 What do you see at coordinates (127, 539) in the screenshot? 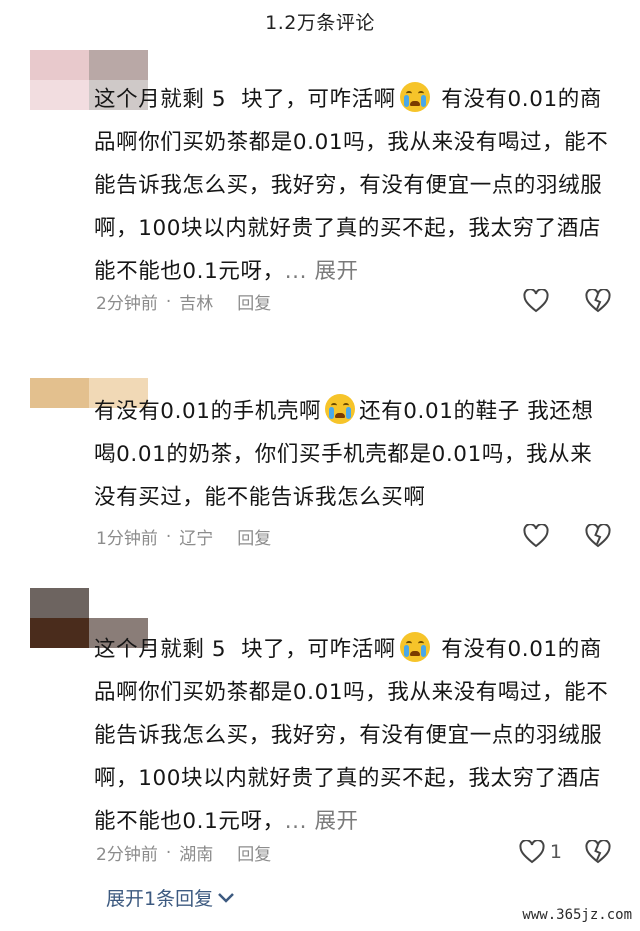
I see `comment-time: 1分钟前` at bounding box center [127, 539].